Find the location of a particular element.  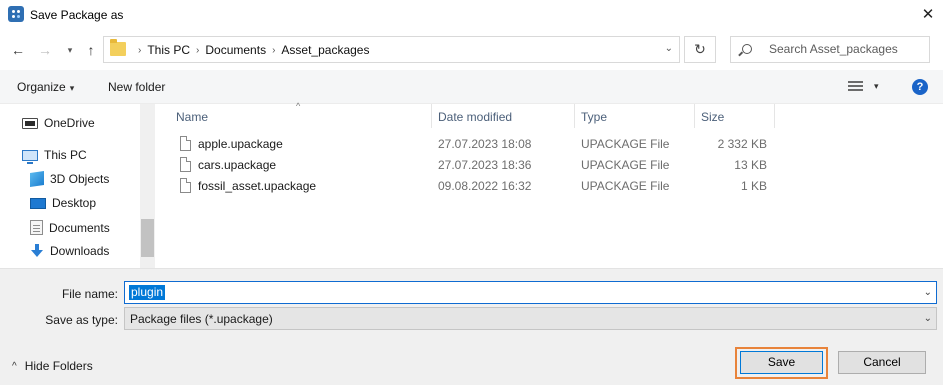

file-name-value: plugin is located at coordinates (147, 292).